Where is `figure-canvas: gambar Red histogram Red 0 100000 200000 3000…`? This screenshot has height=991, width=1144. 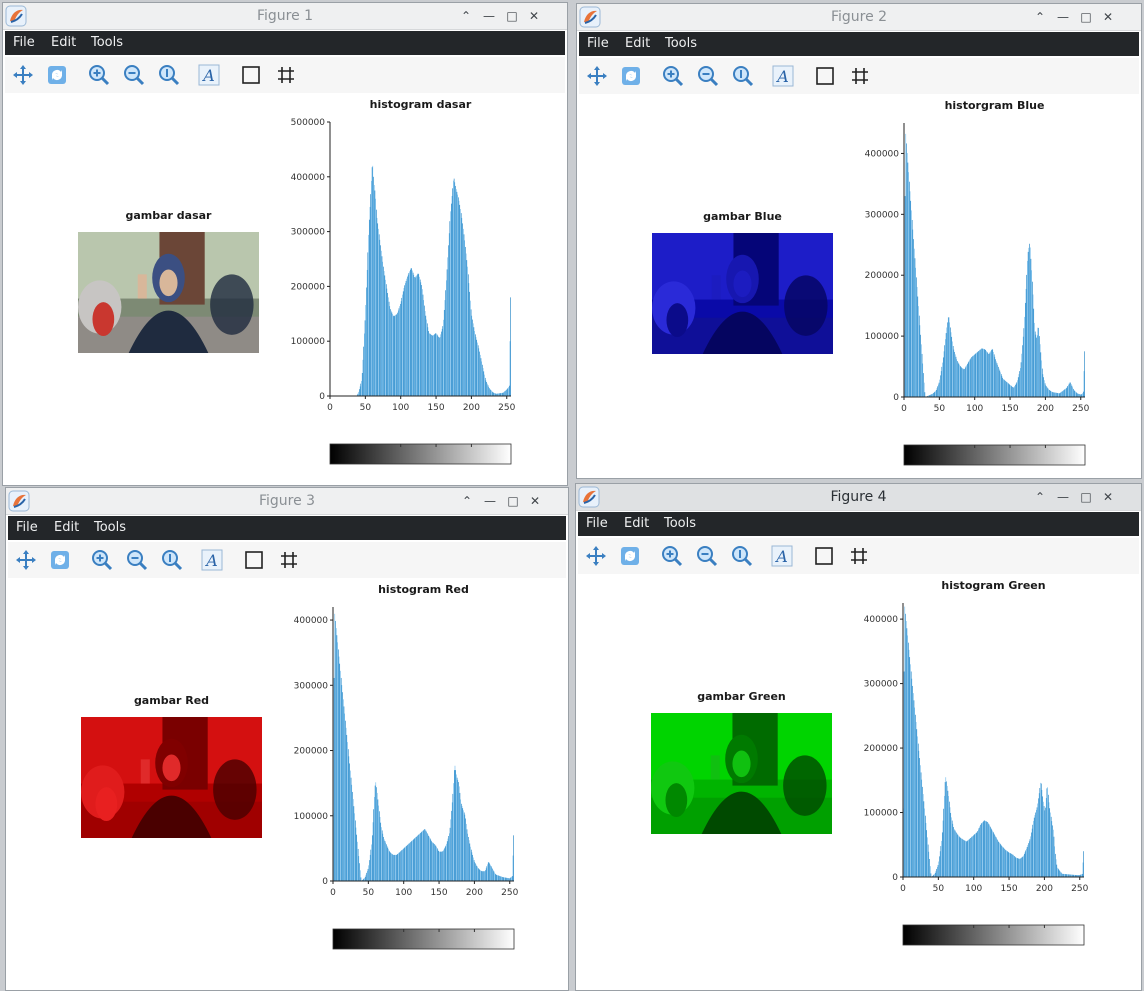
figure-canvas: gambar Red histogram Red 0 100000 200000 3000… is located at coordinates (300, 766).